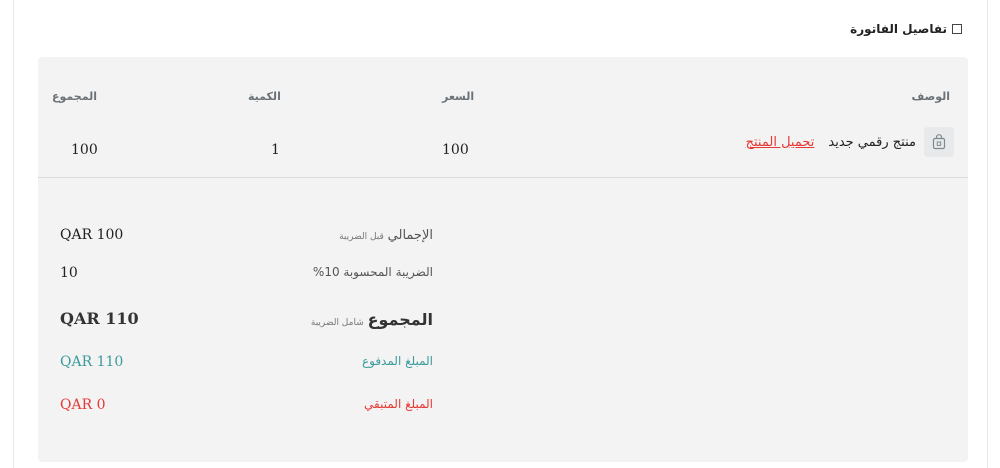 Image resolution: width=1000 pixels, height=468 pixels. I want to click on row-divider, so click(503, 177).